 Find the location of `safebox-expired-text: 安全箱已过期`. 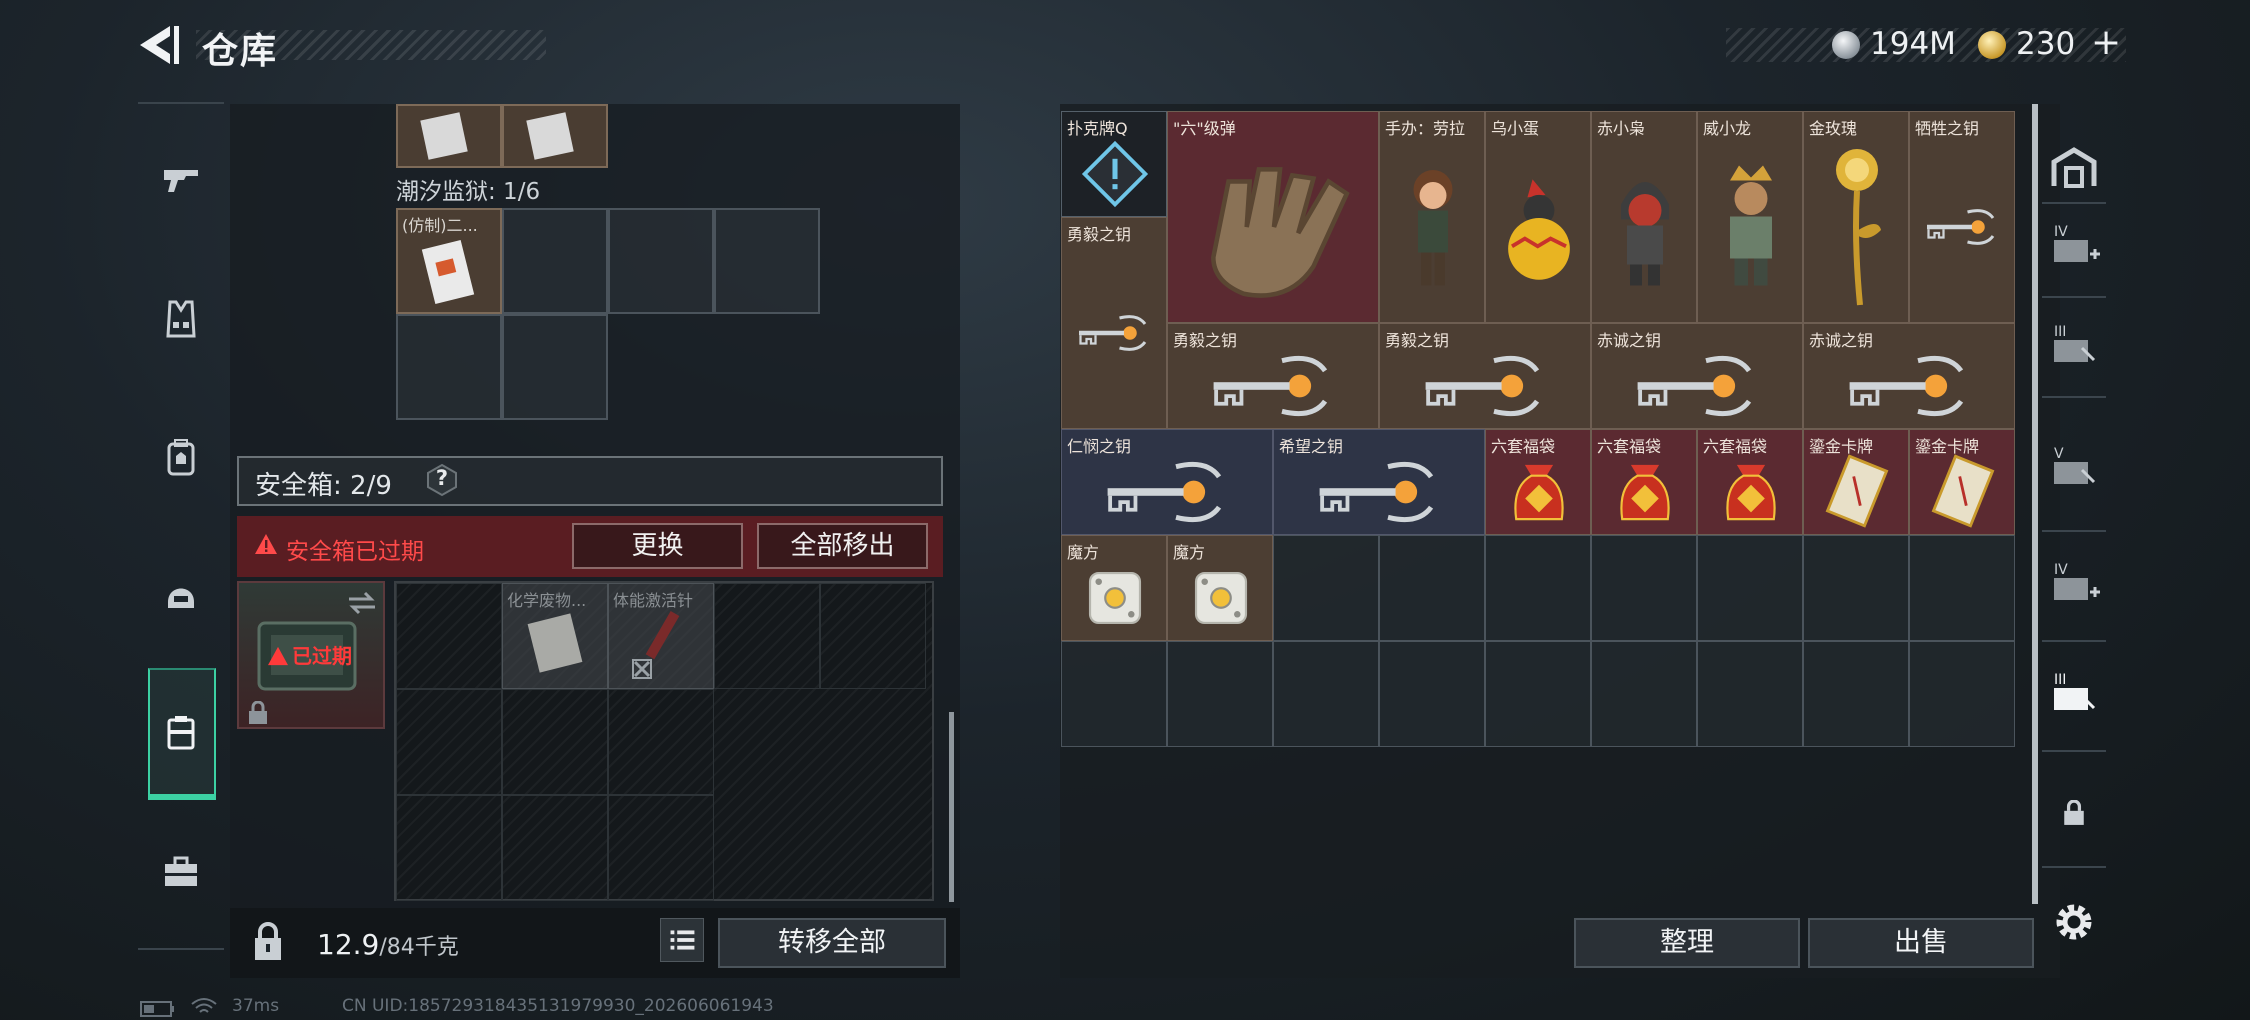

safebox-expired-text: 安全箱已过期 is located at coordinates (355, 552).